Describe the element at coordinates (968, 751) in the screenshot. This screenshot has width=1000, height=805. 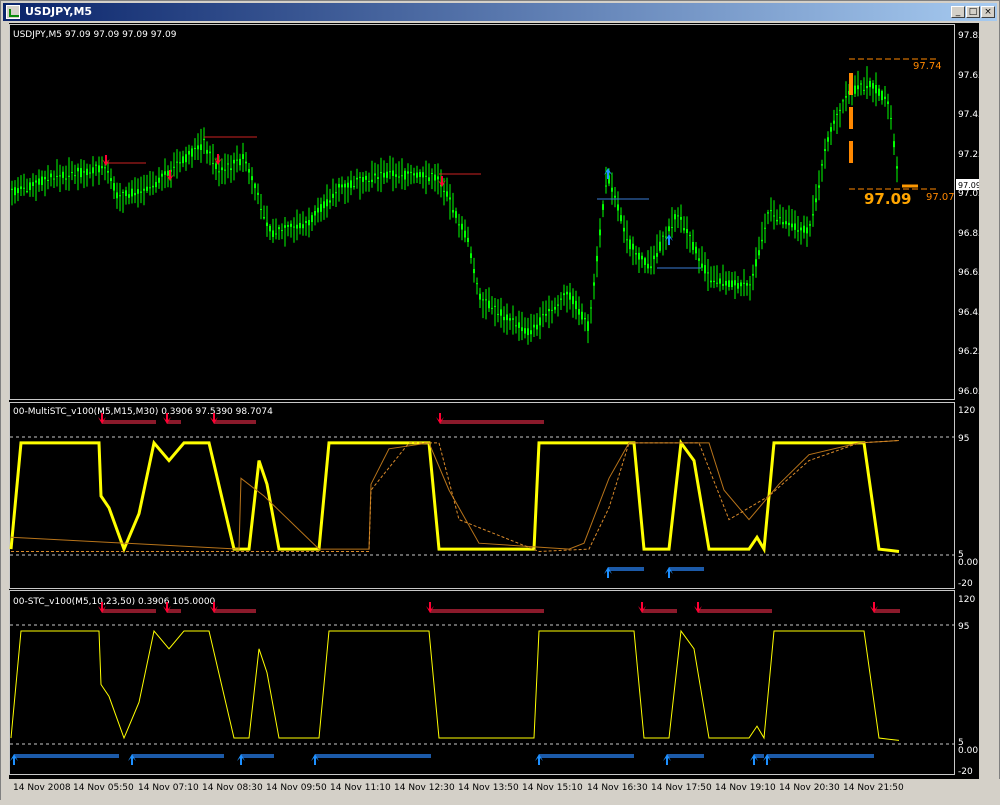
I see `level-label: 0.00` at that location.